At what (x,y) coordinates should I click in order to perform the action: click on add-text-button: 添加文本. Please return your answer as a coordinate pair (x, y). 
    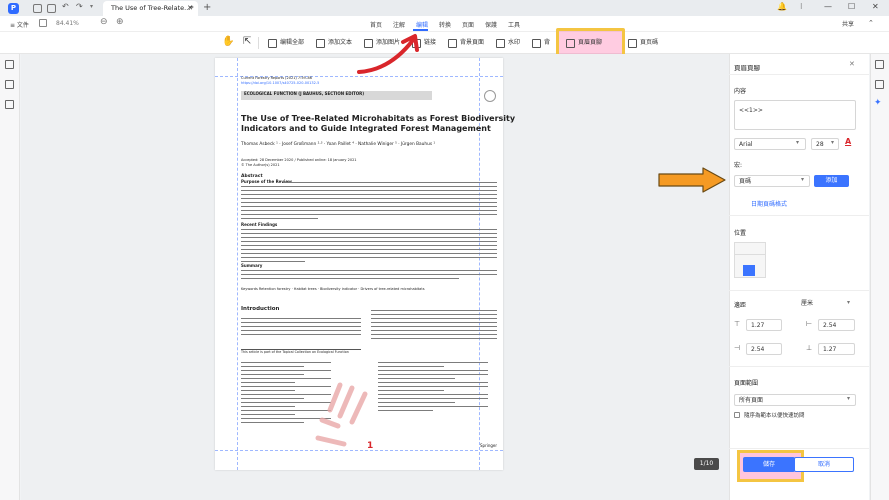
    Looking at the image, I should click on (334, 43).